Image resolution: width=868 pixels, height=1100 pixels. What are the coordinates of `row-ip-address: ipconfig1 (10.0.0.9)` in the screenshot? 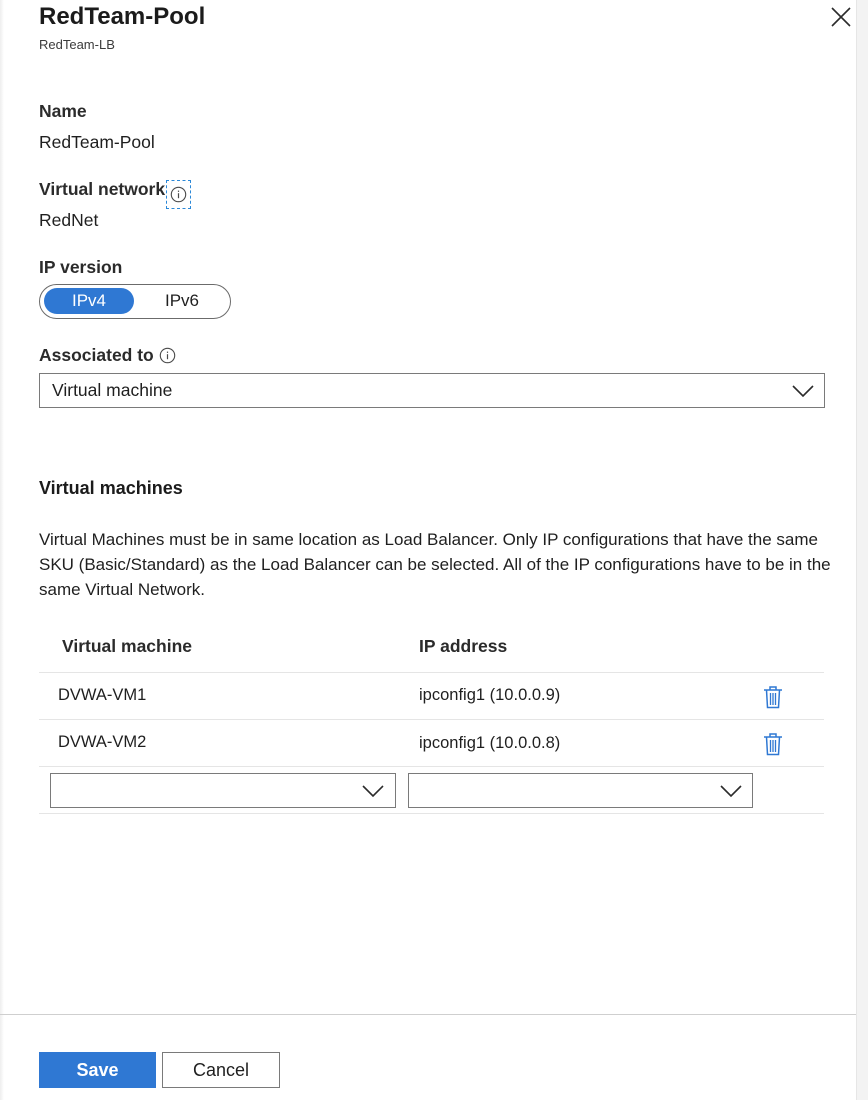 It's located at (490, 695).